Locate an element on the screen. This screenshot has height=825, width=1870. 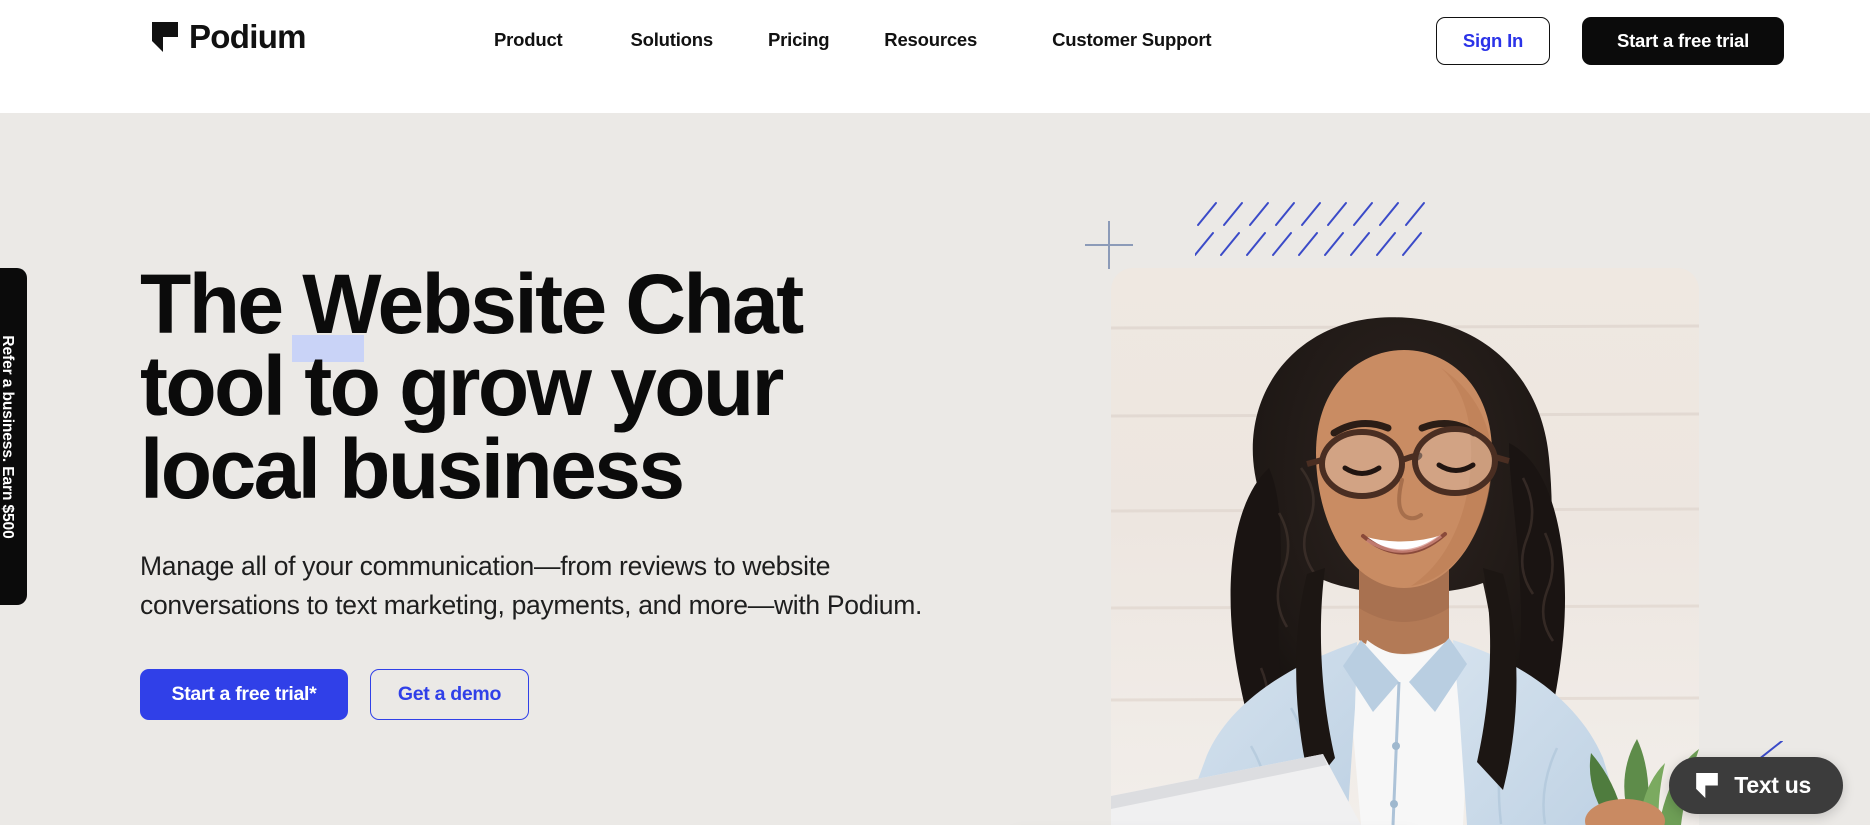
headline-line-3: local business is located at coordinates (412, 468).